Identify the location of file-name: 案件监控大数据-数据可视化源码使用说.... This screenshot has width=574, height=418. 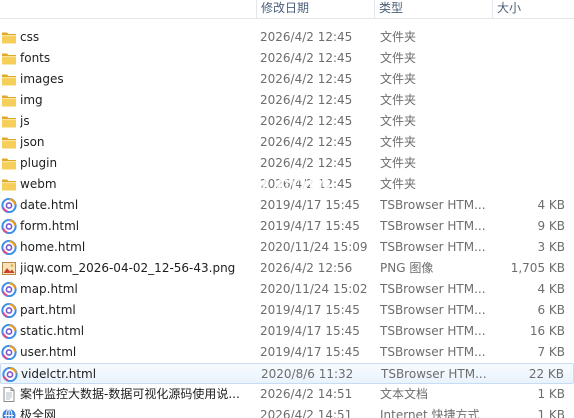
(130, 394).